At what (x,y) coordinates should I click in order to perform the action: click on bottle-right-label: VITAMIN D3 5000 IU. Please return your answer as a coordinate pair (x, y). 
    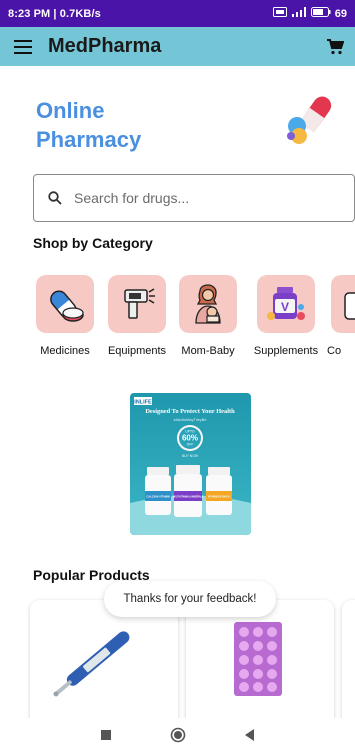
    Looking at the image, I should click on (219, 497).